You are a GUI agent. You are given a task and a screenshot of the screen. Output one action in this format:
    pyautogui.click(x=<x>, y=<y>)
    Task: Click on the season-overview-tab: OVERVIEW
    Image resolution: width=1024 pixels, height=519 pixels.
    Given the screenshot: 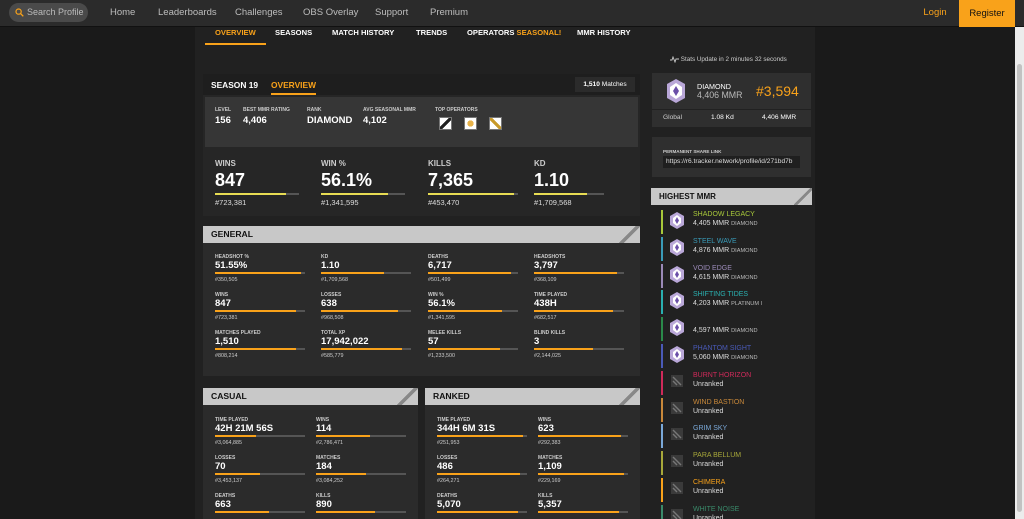 What is the action you would take?
    pyautogui.click(x=293, y=87)
    